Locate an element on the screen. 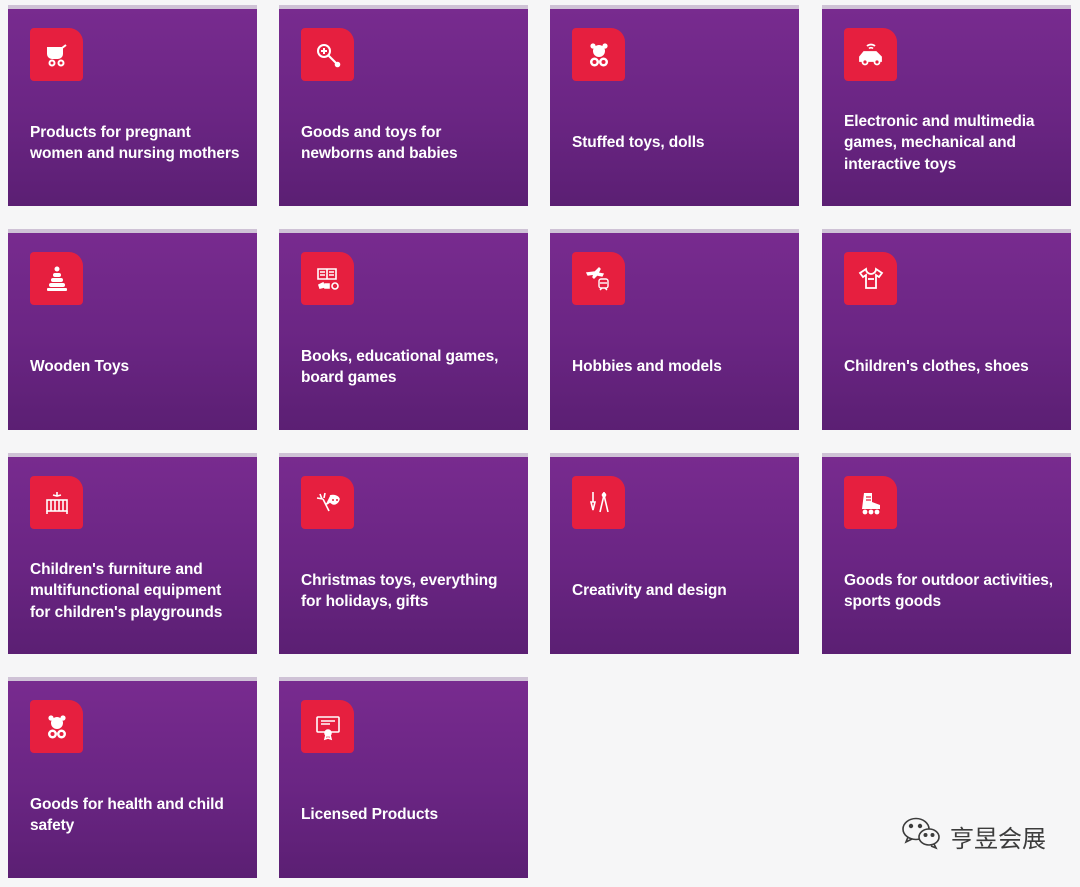 This screenshot has height=887, width=1080. category-card-stuffed-toys: Stuffed toys, dolls is located at coordinates (674, 105).